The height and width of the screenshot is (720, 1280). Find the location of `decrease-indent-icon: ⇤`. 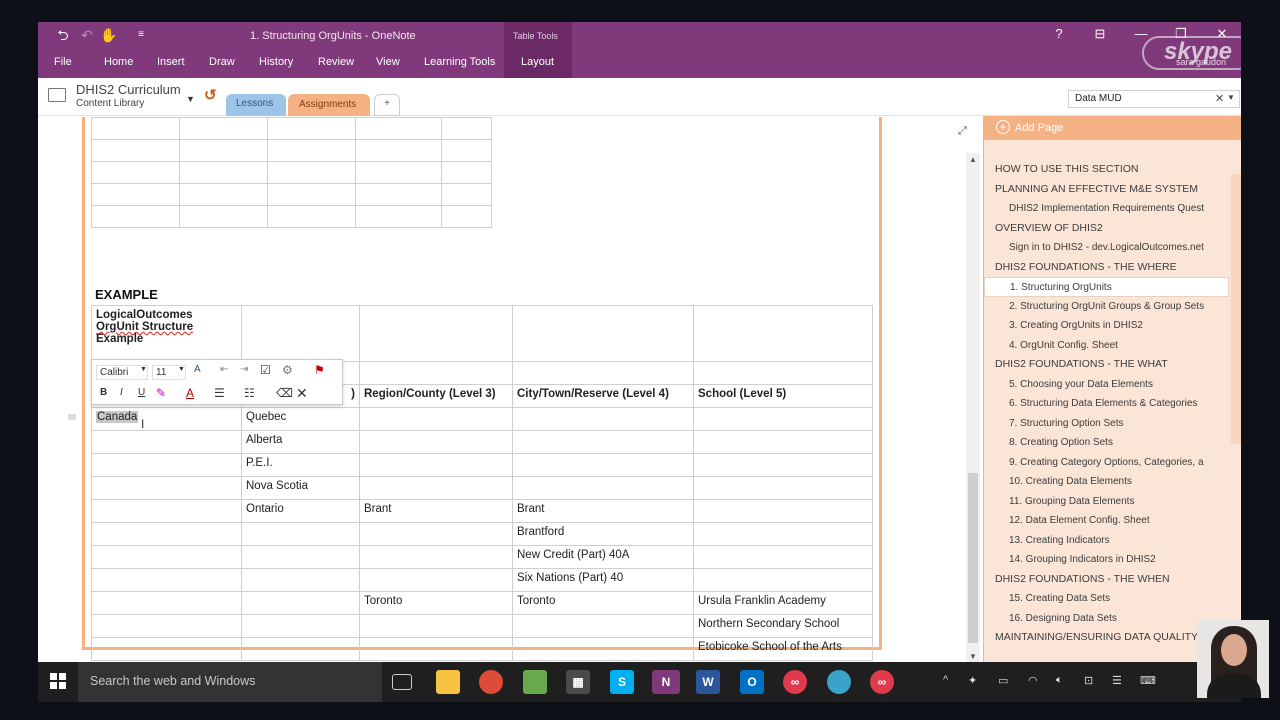

decrease-indent-icon: ⇤ is located at coordinates (224, 369).